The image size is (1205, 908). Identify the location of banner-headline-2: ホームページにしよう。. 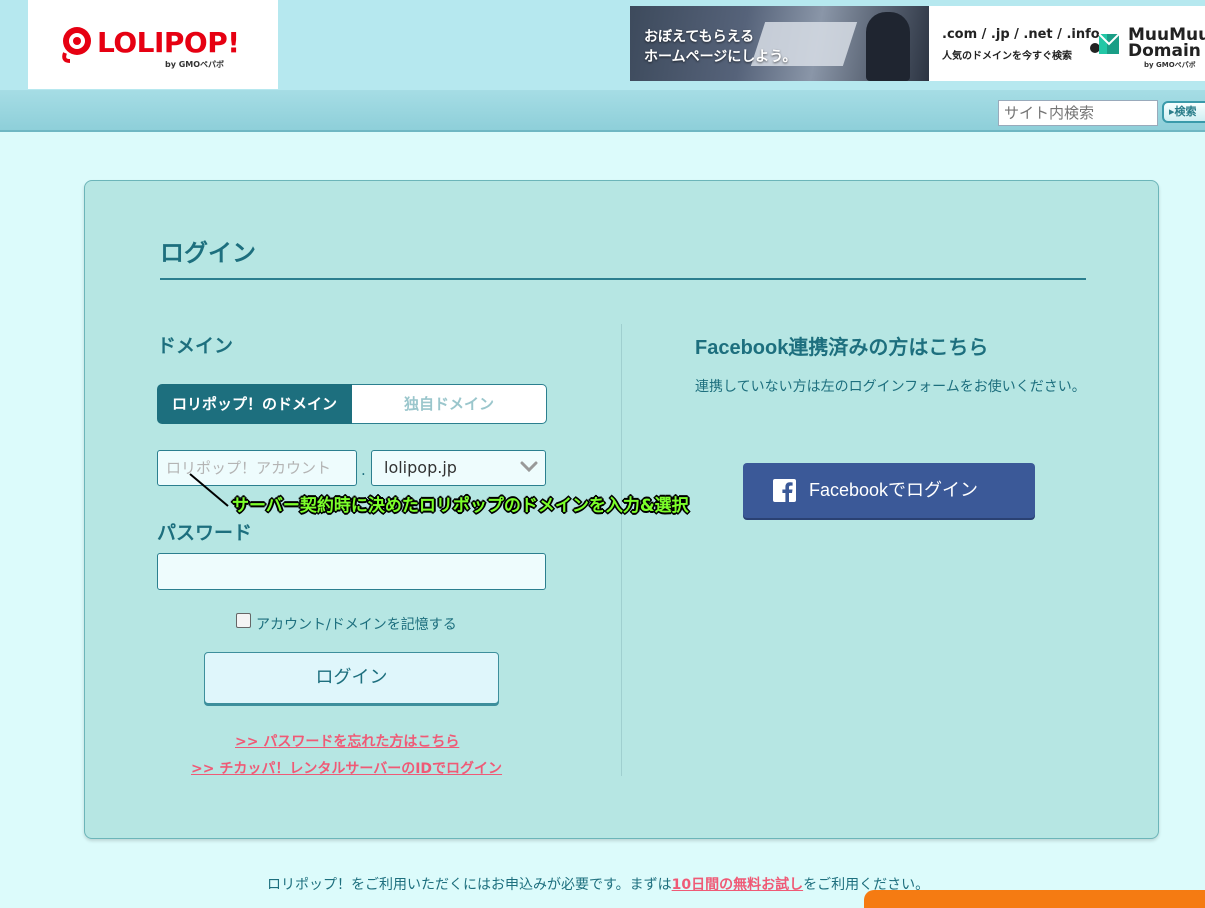
(720, 57).